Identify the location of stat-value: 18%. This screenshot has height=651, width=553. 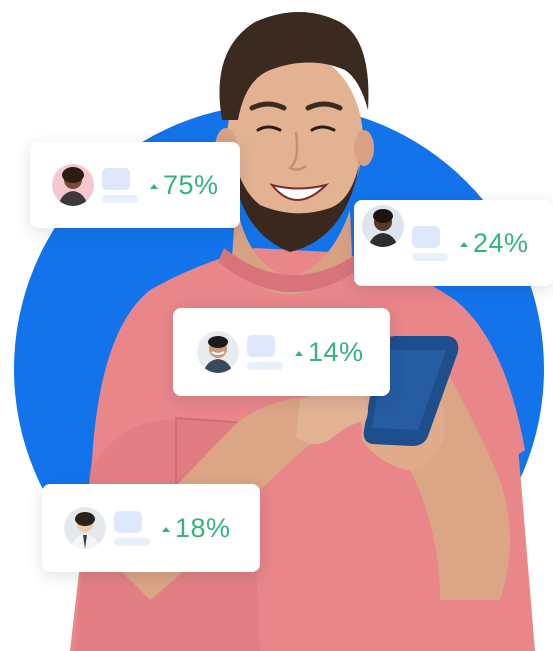
(196, 528).